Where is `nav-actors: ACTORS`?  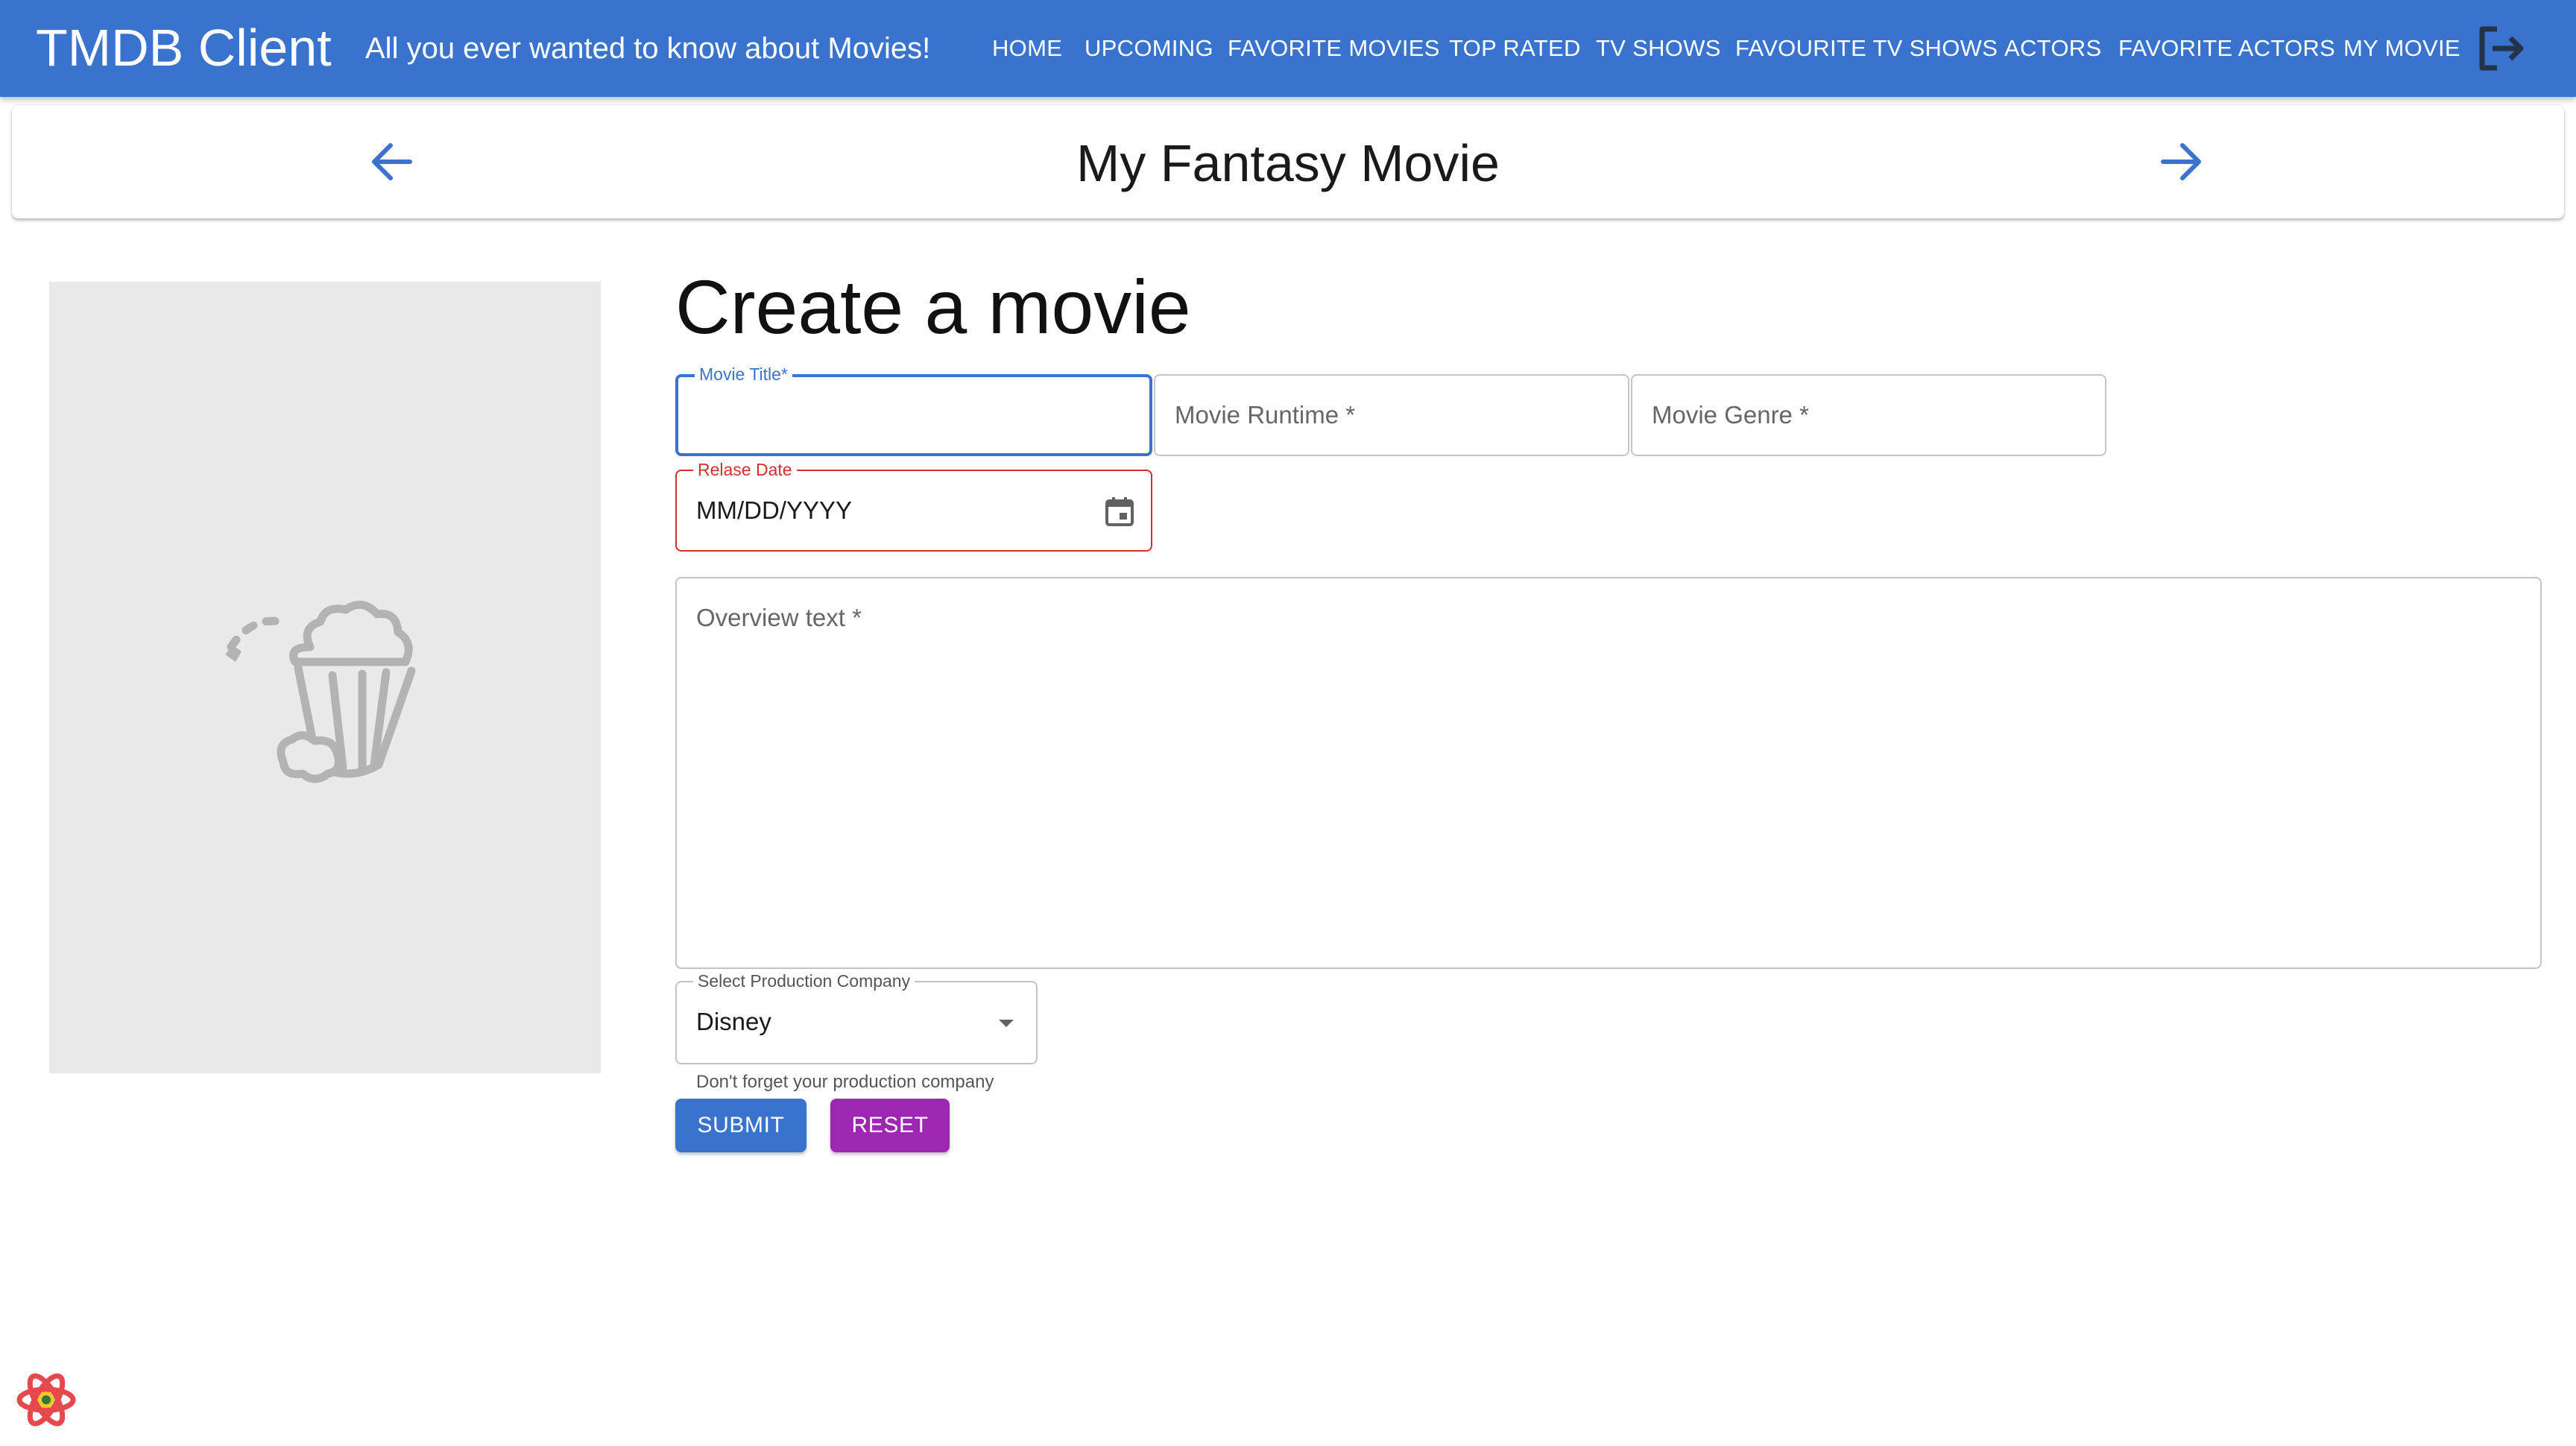 nav-actors: ACTORS is located at coordinates (2053, 48).